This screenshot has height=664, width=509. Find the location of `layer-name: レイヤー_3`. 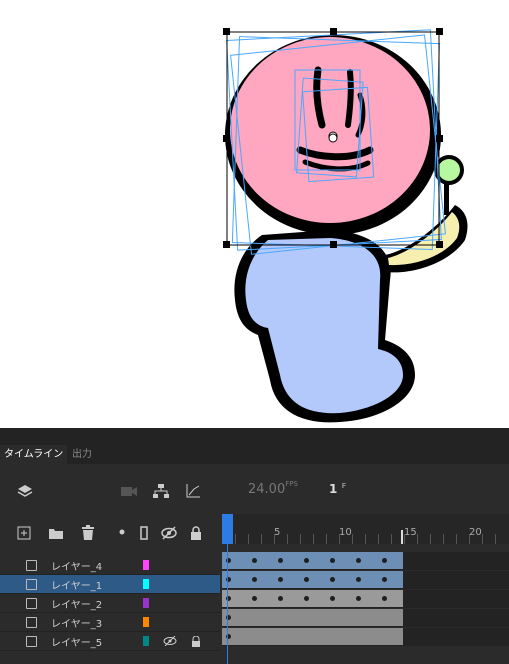

layer-name: レイヤー_3 is located at coordinates (76, 622).